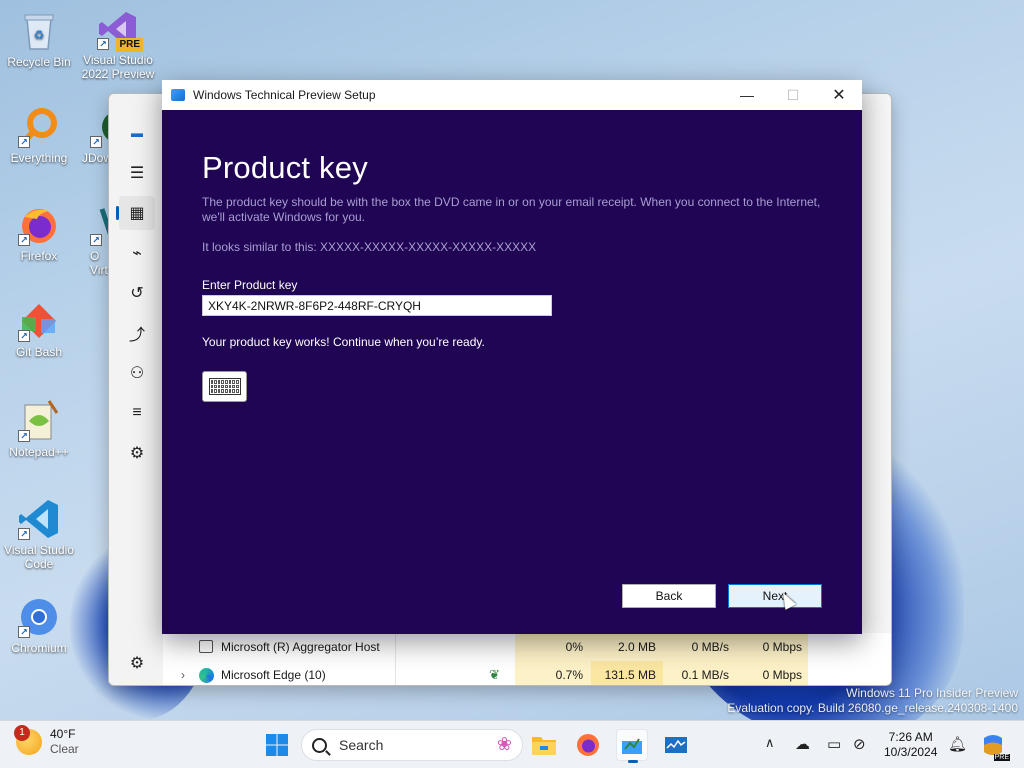 This screenshot has width=1024, height=768. I want to click on process-network: 0 Mbps, so click(782, 675).